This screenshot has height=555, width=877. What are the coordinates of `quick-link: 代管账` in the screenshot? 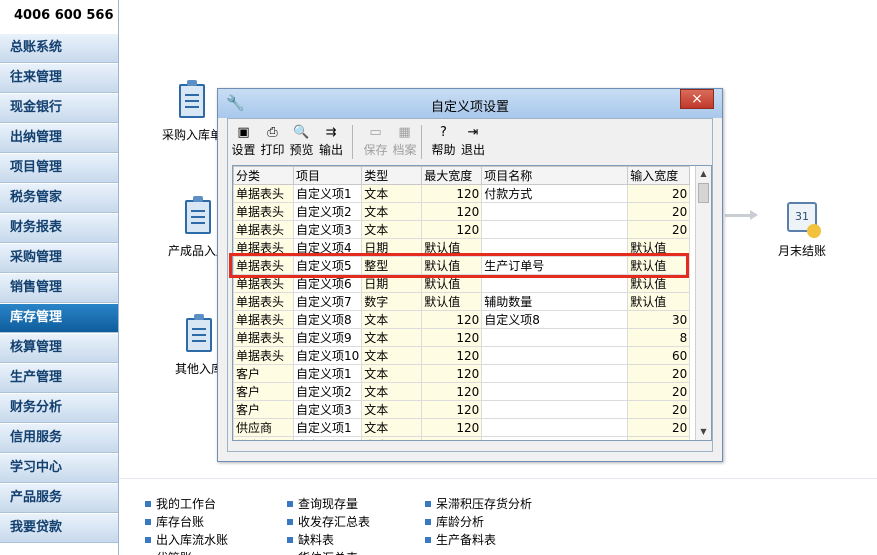 It's located at (168, 552).